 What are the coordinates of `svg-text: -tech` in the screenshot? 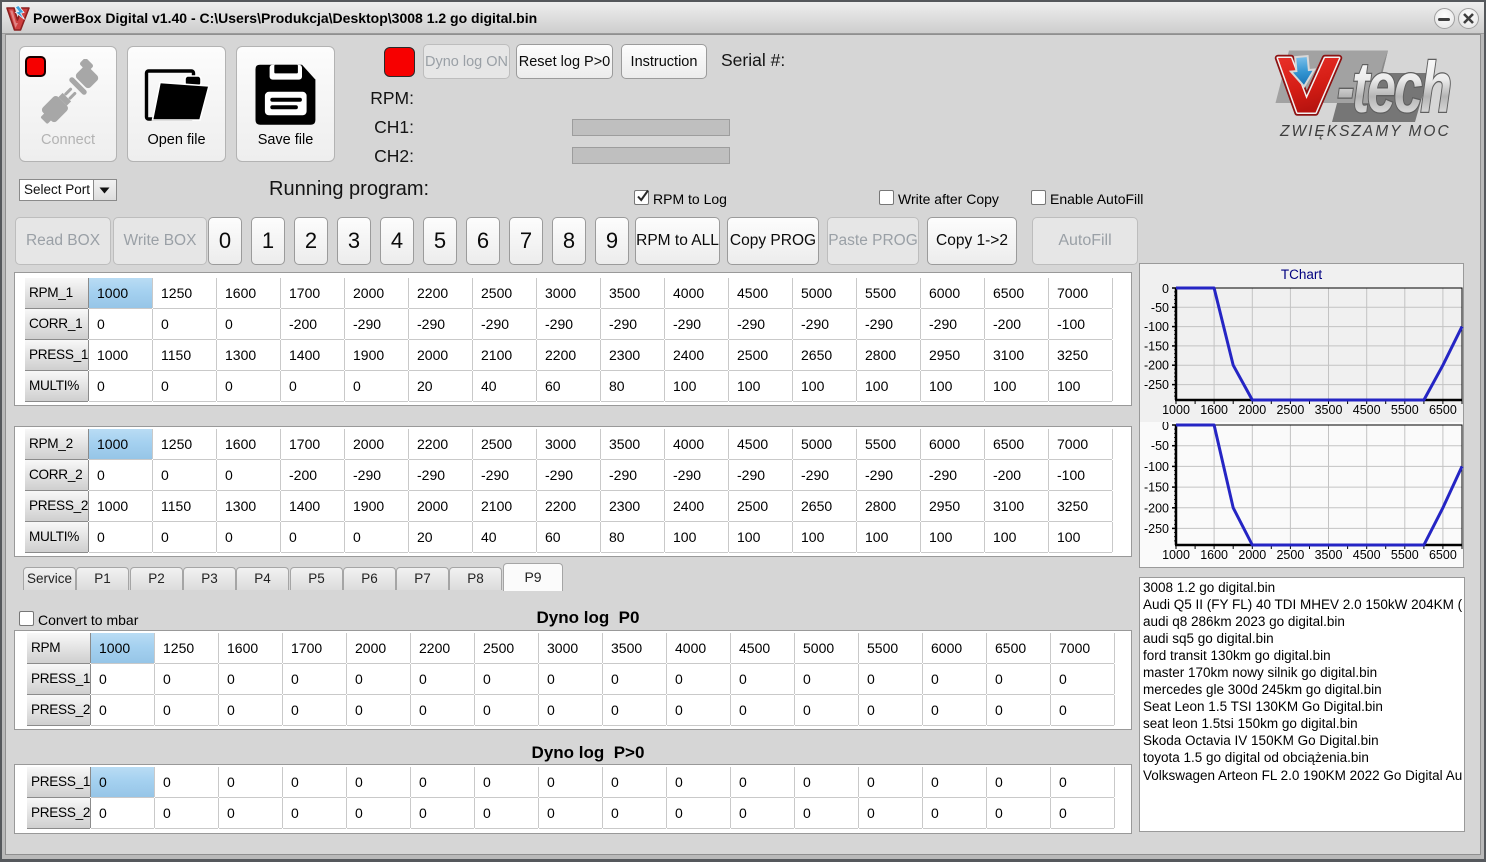 It's located at (1393, 88).